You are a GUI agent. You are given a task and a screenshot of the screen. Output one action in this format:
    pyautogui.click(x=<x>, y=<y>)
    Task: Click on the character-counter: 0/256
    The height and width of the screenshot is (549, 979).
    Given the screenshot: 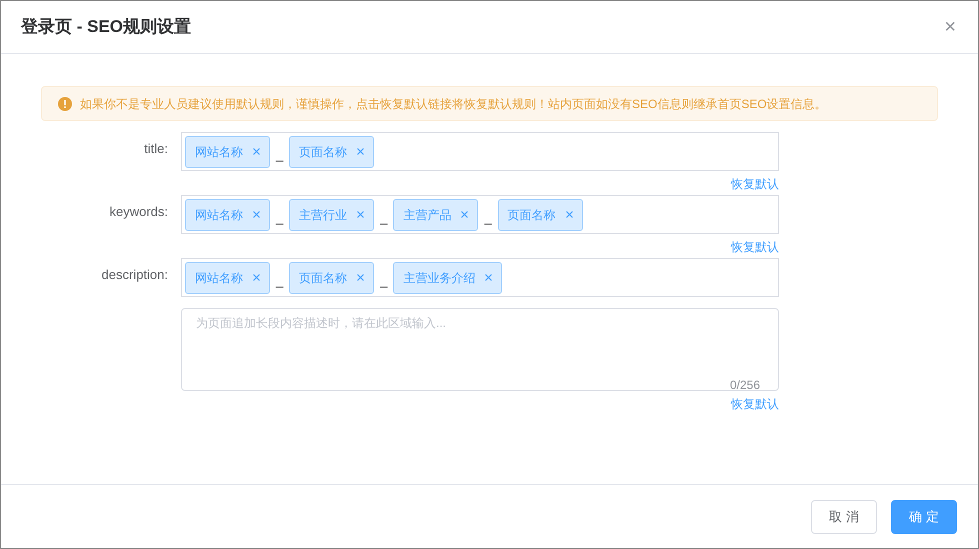 What is the action you would take?
    pyautogui.click(x=745, y=385)
    